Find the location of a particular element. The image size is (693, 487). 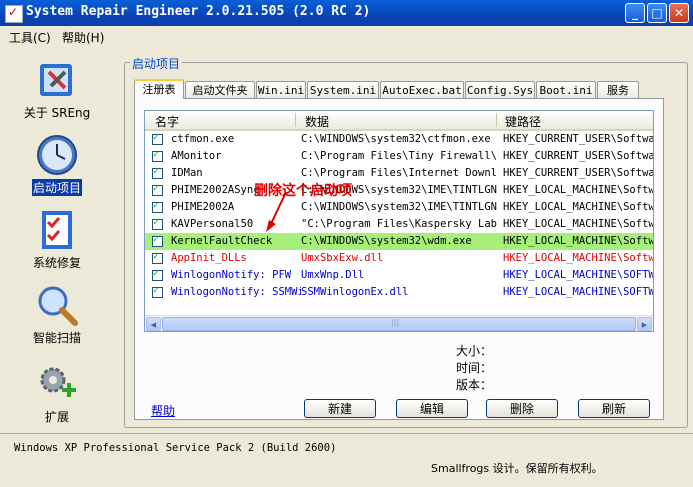

sidebar-item-scan: 智能扫描 is located at coordinates (57, 314).